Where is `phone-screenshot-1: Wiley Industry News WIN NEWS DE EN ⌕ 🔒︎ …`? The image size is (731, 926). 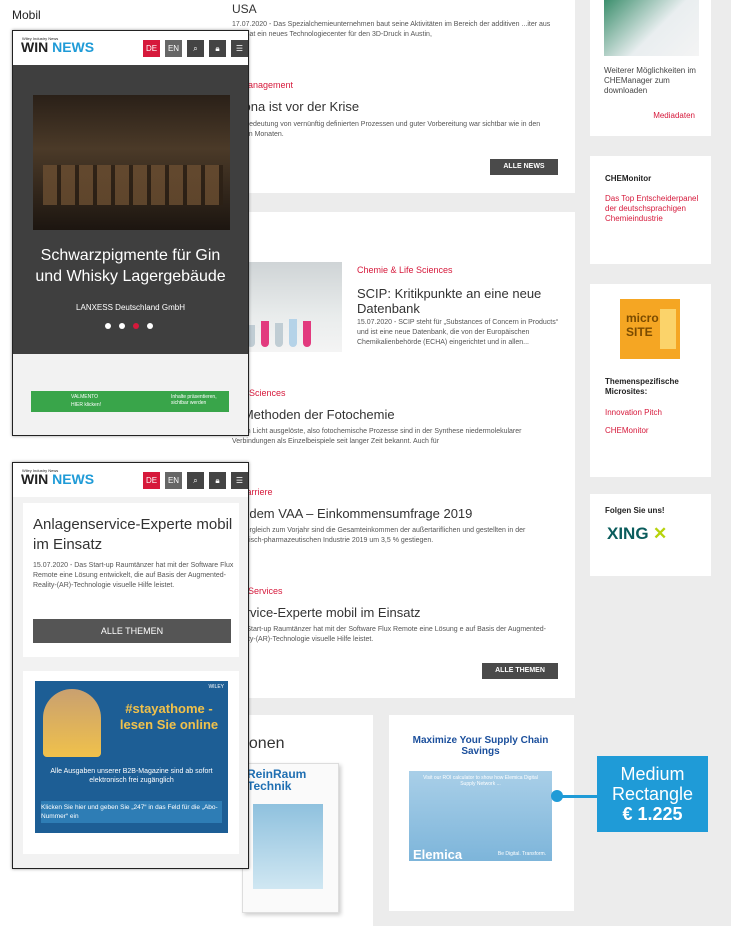
phone-screenshot-1: Wiley Industry News WIN NEWS DE EN ⌕ 🔒︎ … is located at coordinates (130, 233).